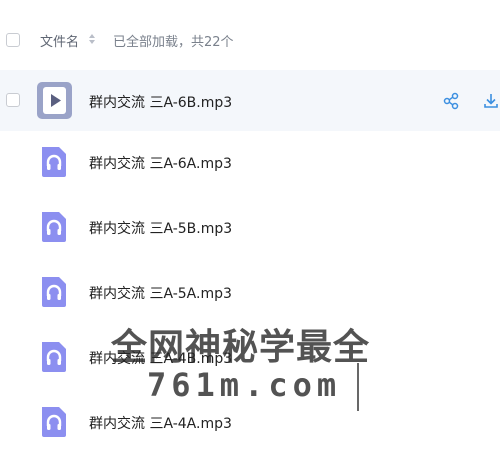 Image resolution: width=500 pixels, height=456 pixels. I want to click on file-row: 群内交流 三A-5B.mp3, so click(250, 228).